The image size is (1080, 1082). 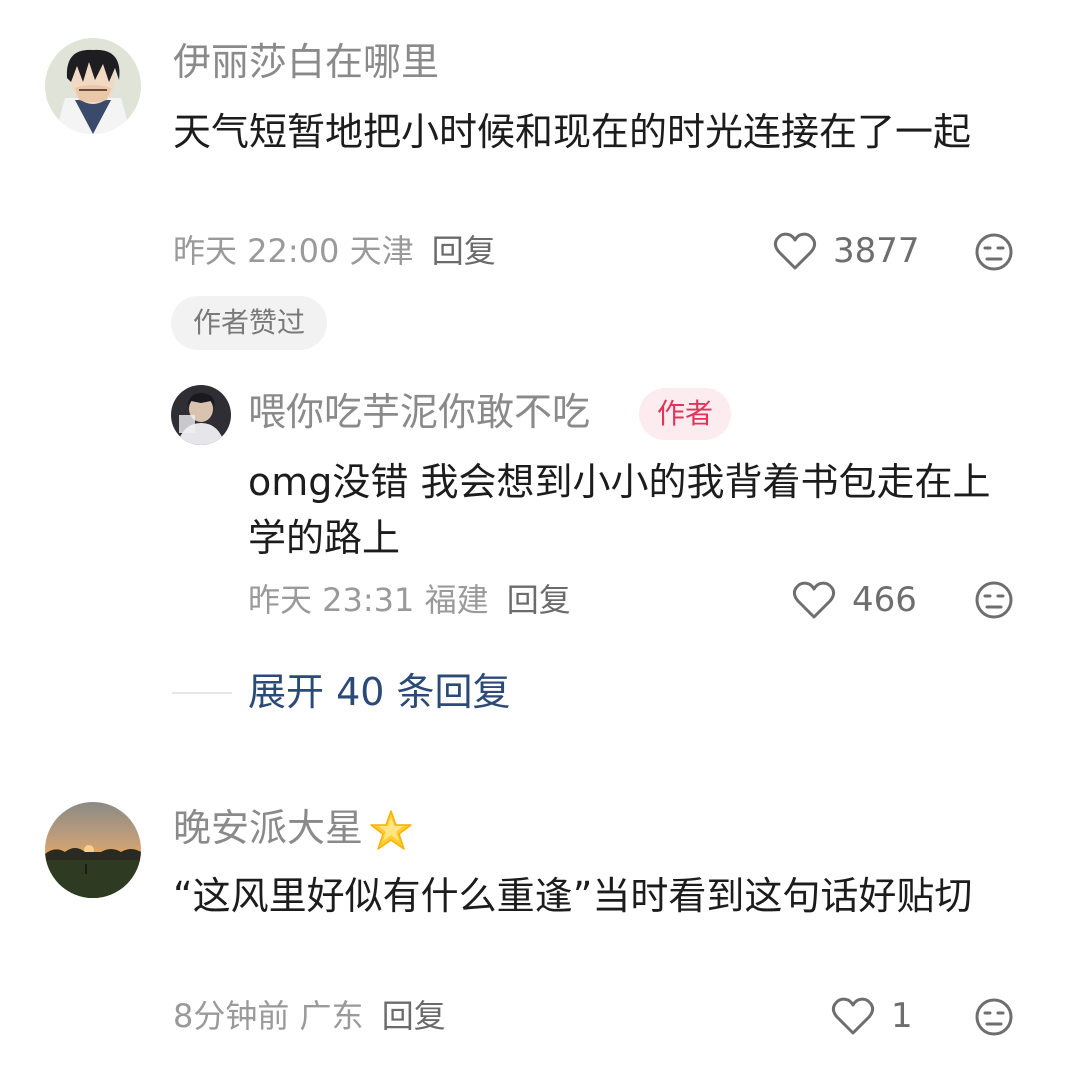 I want to click on comment-time-location: 昨天 22:00 天津, so click(x=293, y=251).